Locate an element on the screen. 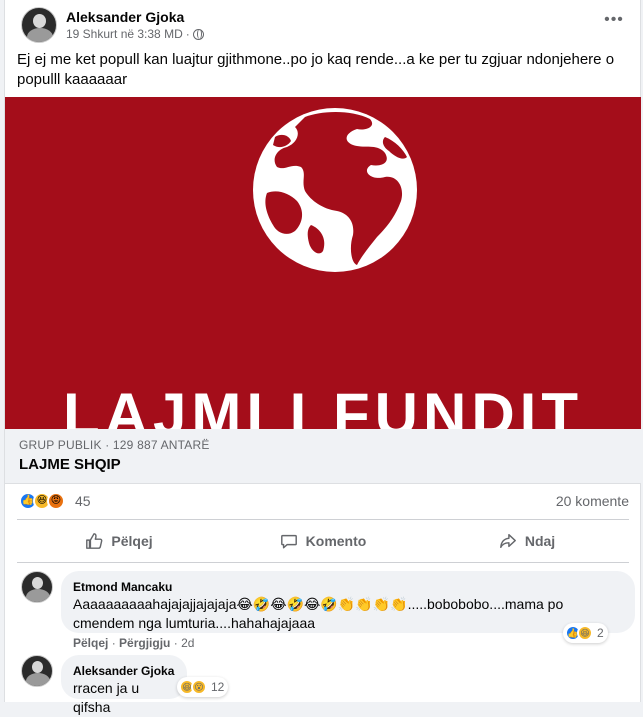  globe-icon is located at coordinates (198, 34).